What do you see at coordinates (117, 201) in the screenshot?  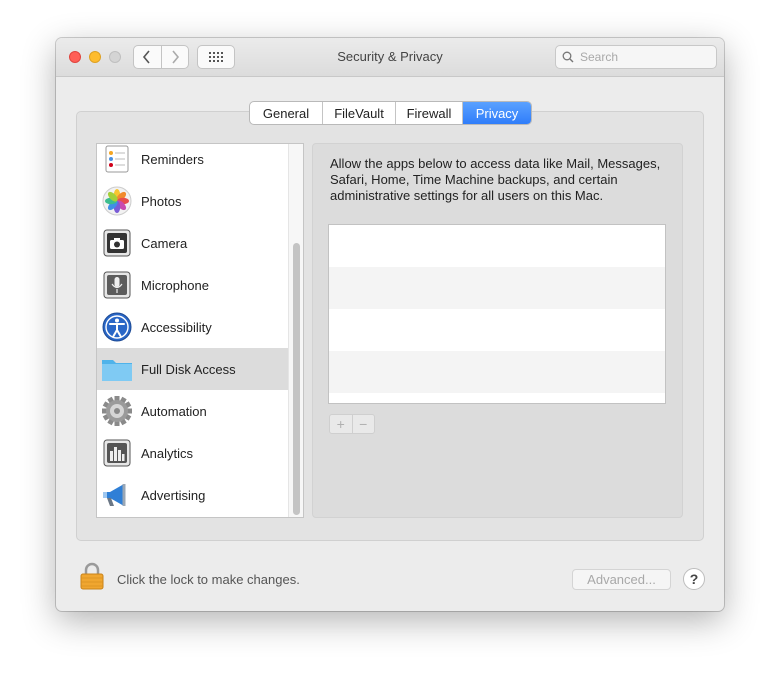 I see `photos-icon` at bounding box center [117, 201].